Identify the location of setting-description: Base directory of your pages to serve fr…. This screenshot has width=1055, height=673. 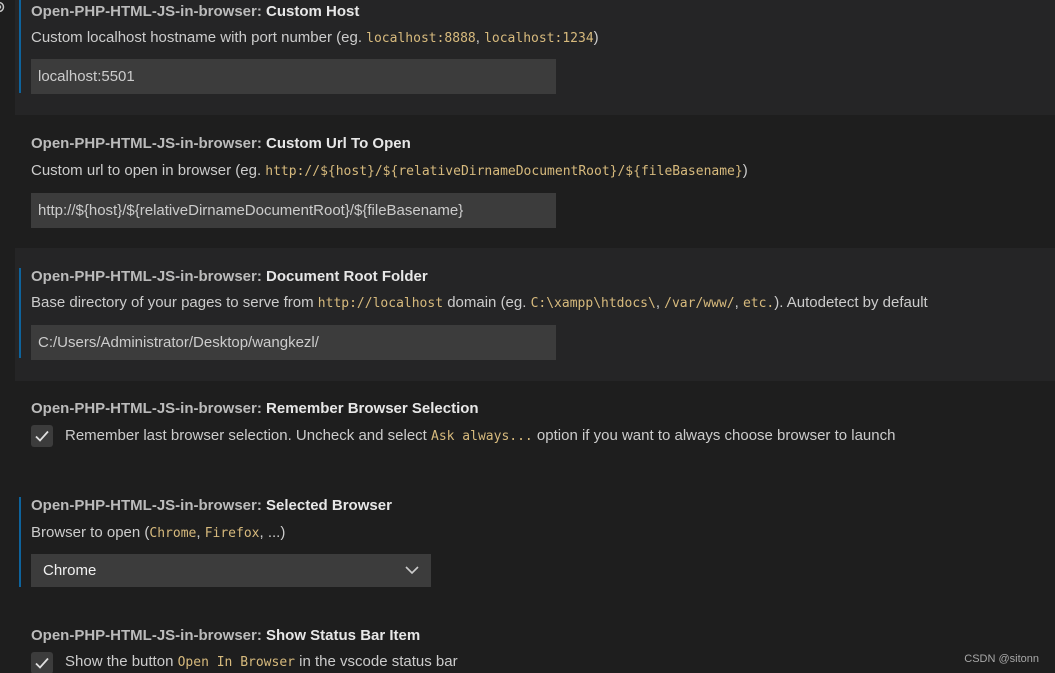
(479, 302).